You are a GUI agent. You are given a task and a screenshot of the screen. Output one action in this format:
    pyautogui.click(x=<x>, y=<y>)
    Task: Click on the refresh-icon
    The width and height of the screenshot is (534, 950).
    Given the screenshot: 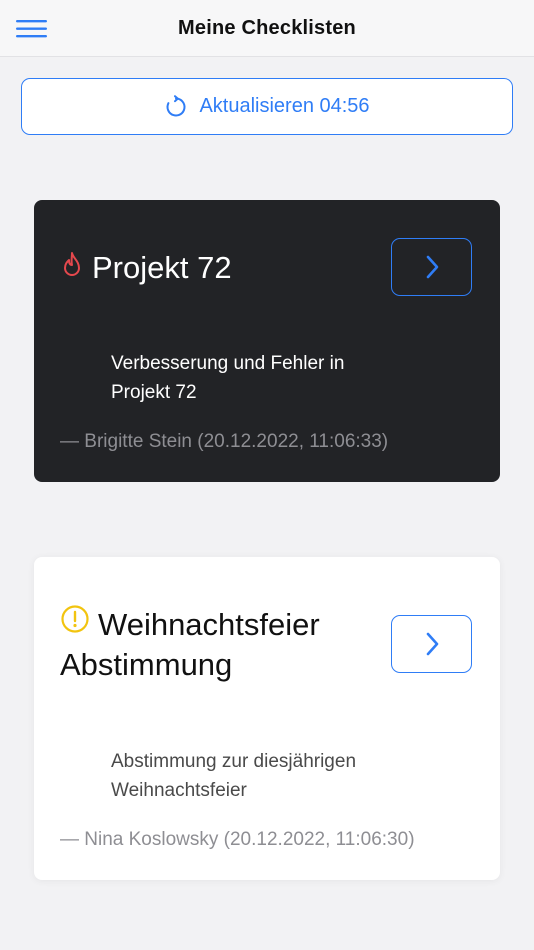 What is the action you would take?
    pyautogui.click(x=176, y=106)
    